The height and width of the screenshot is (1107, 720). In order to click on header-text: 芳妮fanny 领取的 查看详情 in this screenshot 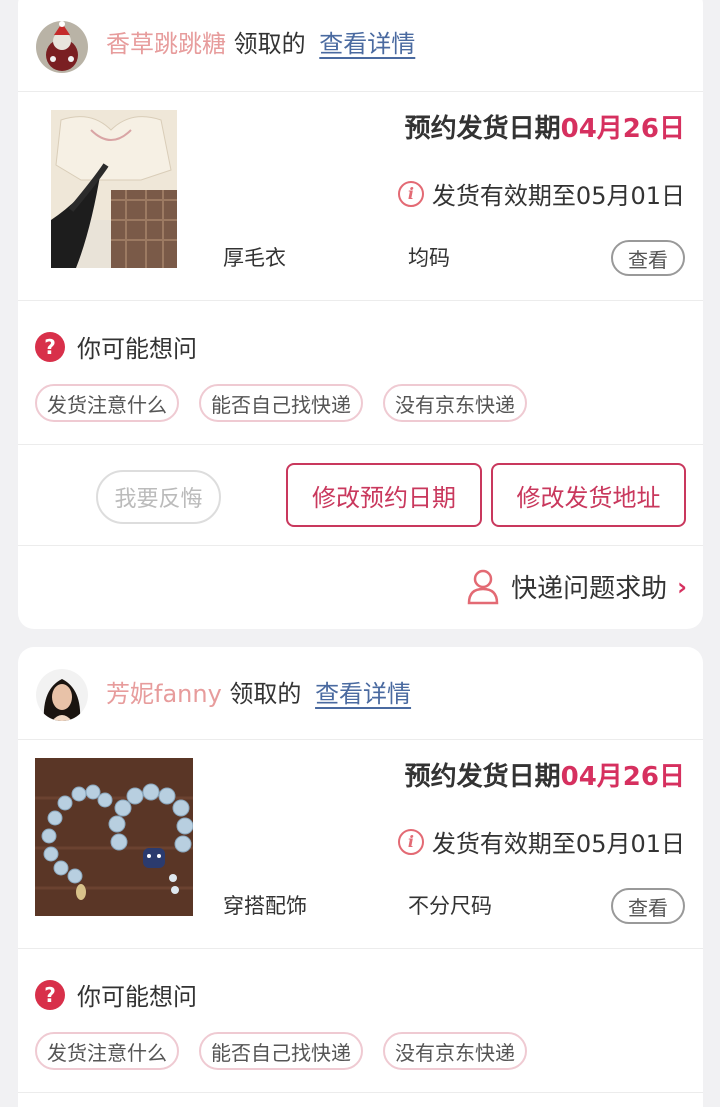, I will do `click(258, 694)`.